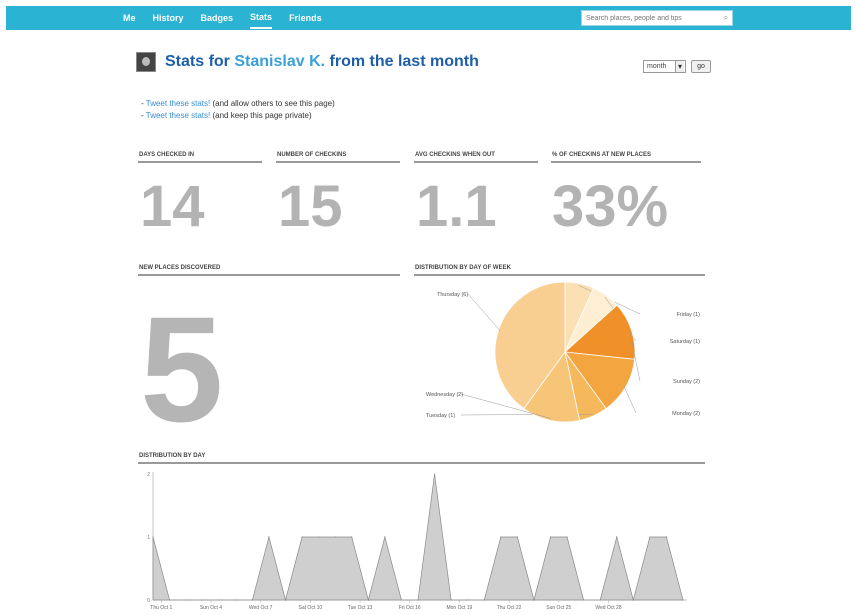  What do you see at coordinates (180, 268) in the screenshot?
I see `new-places-label: New places discovered` at bounding box center [180, 268].